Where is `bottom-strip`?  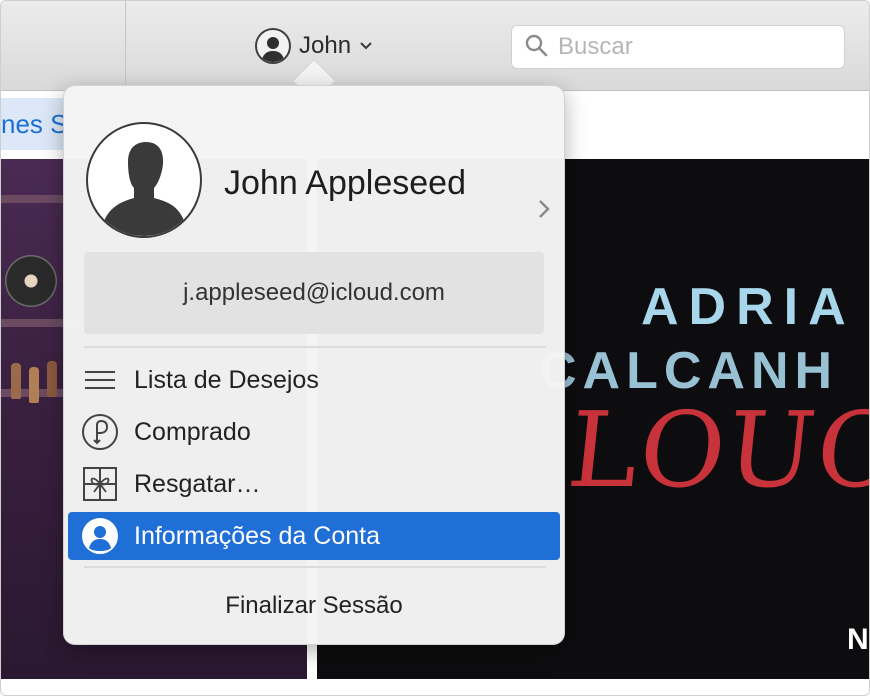
bottom-strip is located at coordinates (435, 687).